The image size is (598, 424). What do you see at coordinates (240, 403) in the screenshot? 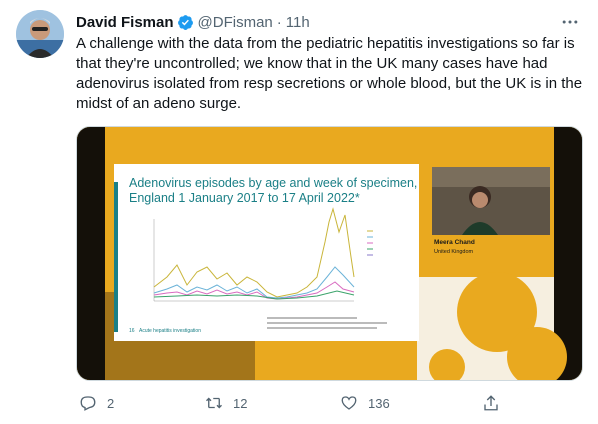
I see `retweet-count: 12` at bounding box center [240, 403].